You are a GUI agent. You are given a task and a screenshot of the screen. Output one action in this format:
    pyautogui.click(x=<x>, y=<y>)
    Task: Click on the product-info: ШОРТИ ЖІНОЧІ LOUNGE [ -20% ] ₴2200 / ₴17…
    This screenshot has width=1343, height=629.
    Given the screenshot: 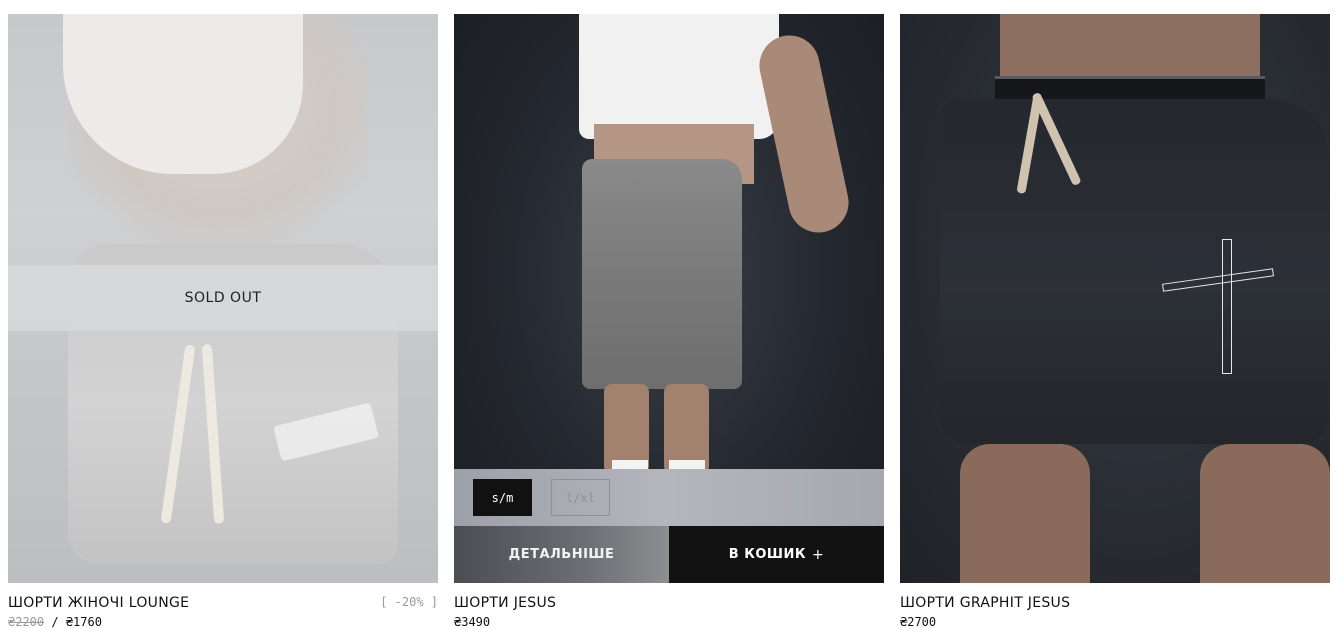 What is the action you would take?
    pyautogui.click(x=223, y=606)
    